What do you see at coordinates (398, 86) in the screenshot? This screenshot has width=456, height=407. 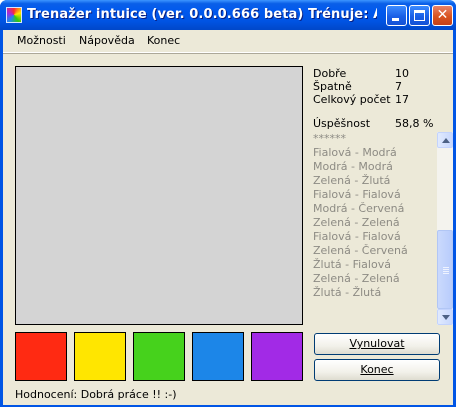 I see `wrong-value: 7` at bounding box center [398, 86].